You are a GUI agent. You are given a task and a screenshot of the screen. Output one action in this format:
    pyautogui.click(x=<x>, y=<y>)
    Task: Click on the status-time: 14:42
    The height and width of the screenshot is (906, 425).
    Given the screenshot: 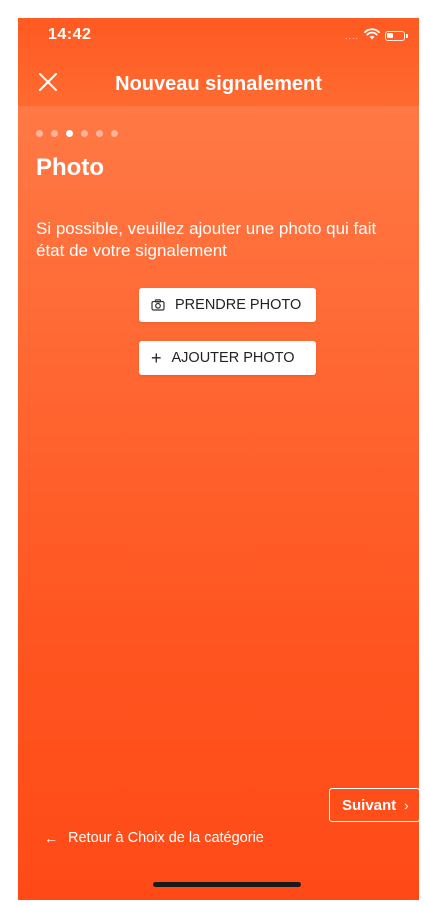 What is the action you would take?
    pyautogui.click(x=70, y=34)
    